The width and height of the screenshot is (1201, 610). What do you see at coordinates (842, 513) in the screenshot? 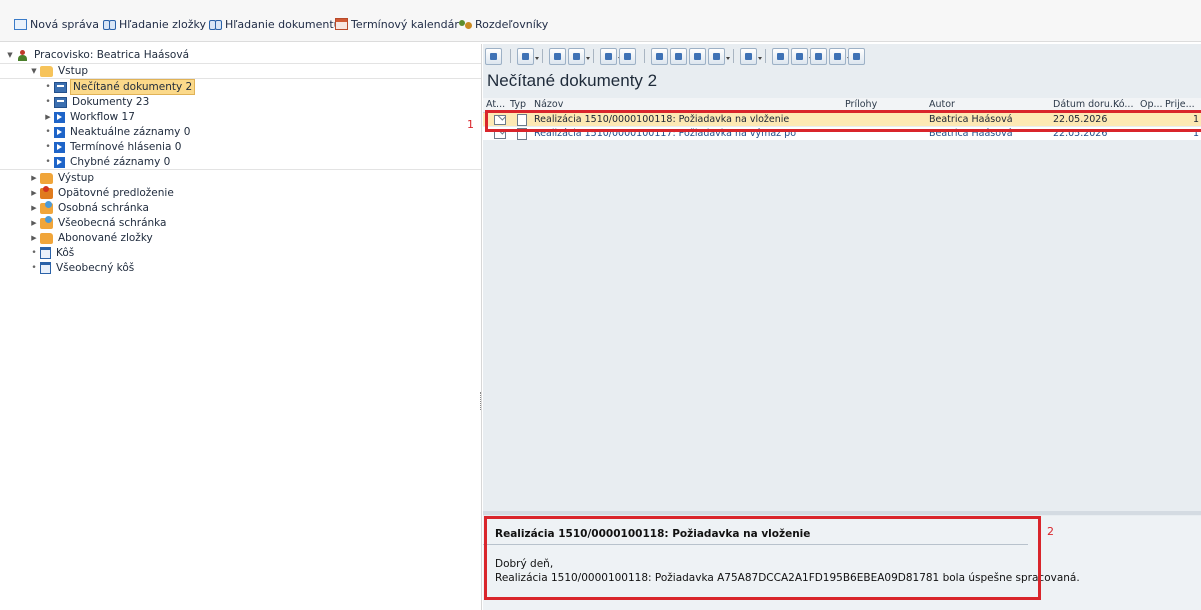
I see `preview-splitter` at bounding box center [842, 513].